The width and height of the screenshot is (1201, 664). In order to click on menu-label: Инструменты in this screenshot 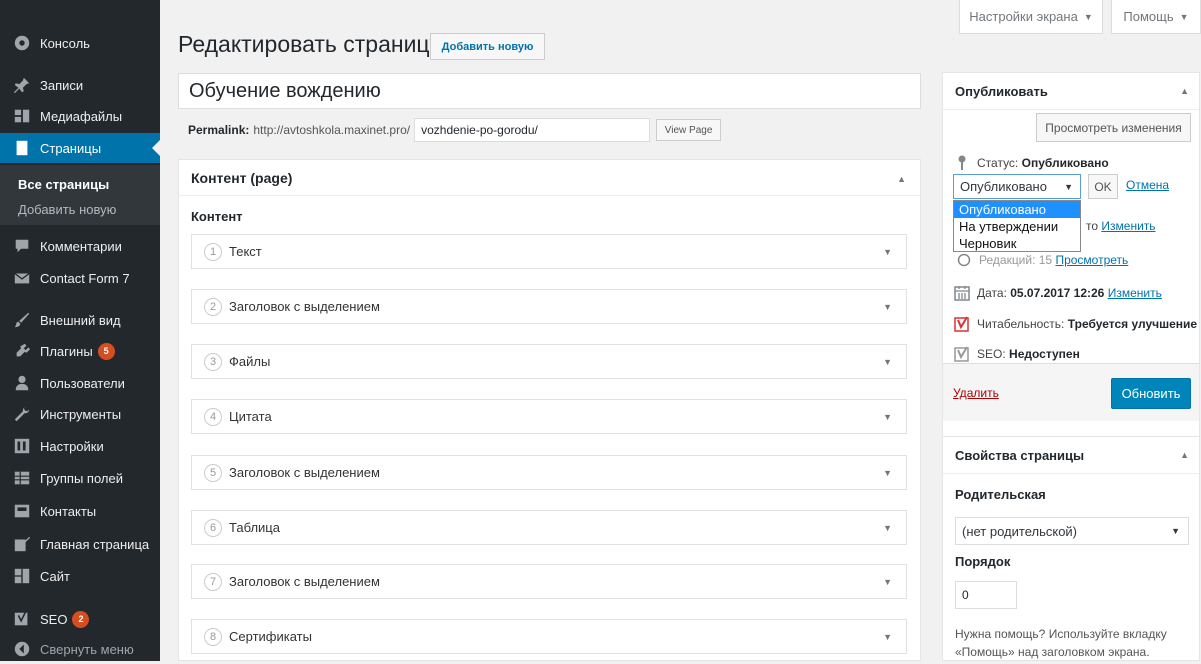, I will do `click(81, 414)`.